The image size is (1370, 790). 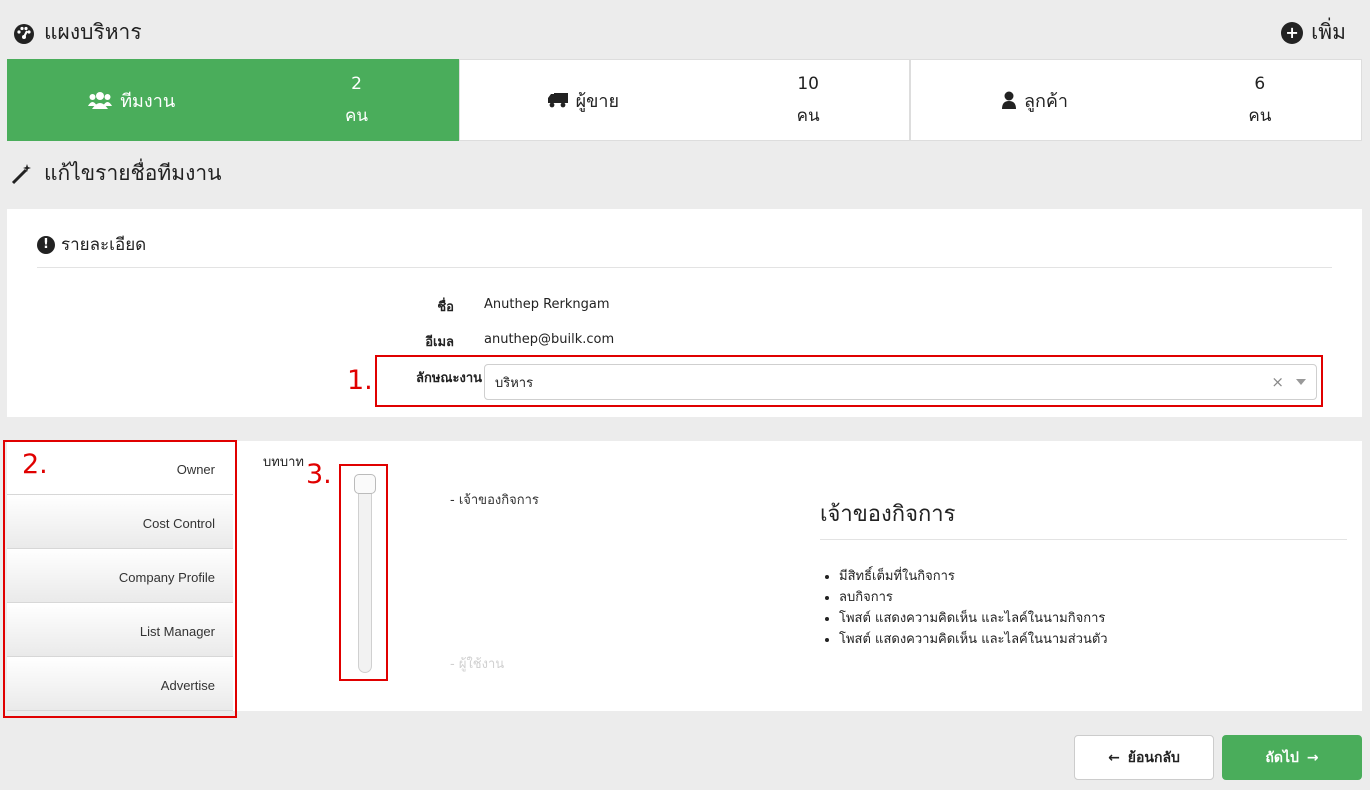 I want to click on jobtype-select-value: บริหาร, so click(x=514, y=383).